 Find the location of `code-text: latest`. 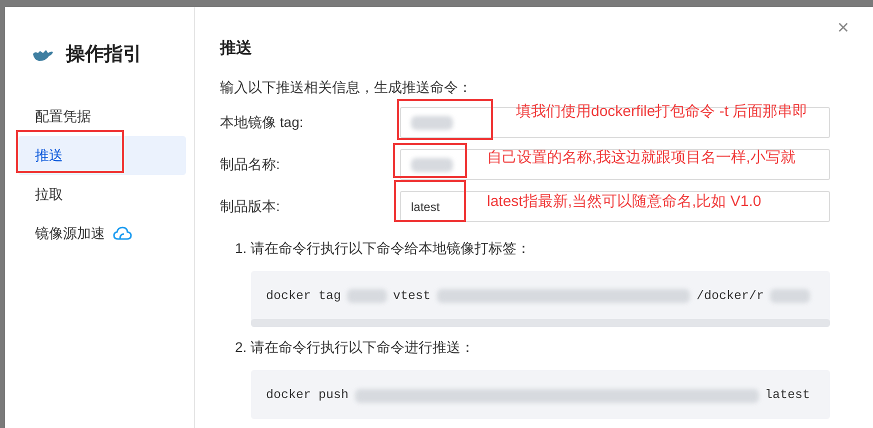

code-text: latest is located at coordinates (787, 395).